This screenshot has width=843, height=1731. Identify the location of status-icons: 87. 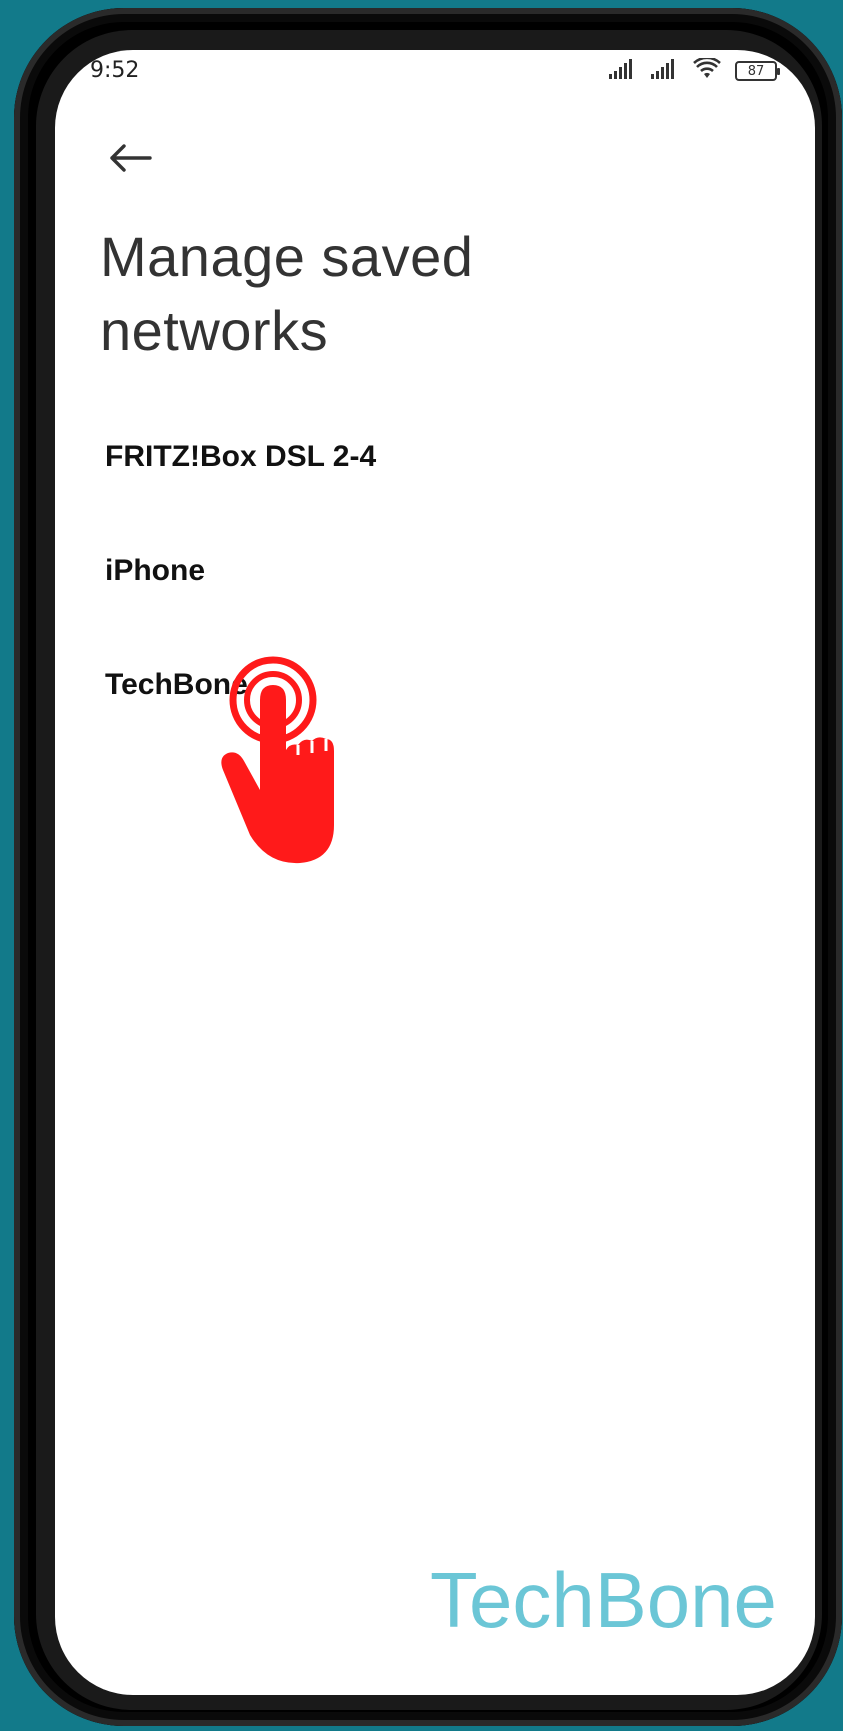
(694, 70).